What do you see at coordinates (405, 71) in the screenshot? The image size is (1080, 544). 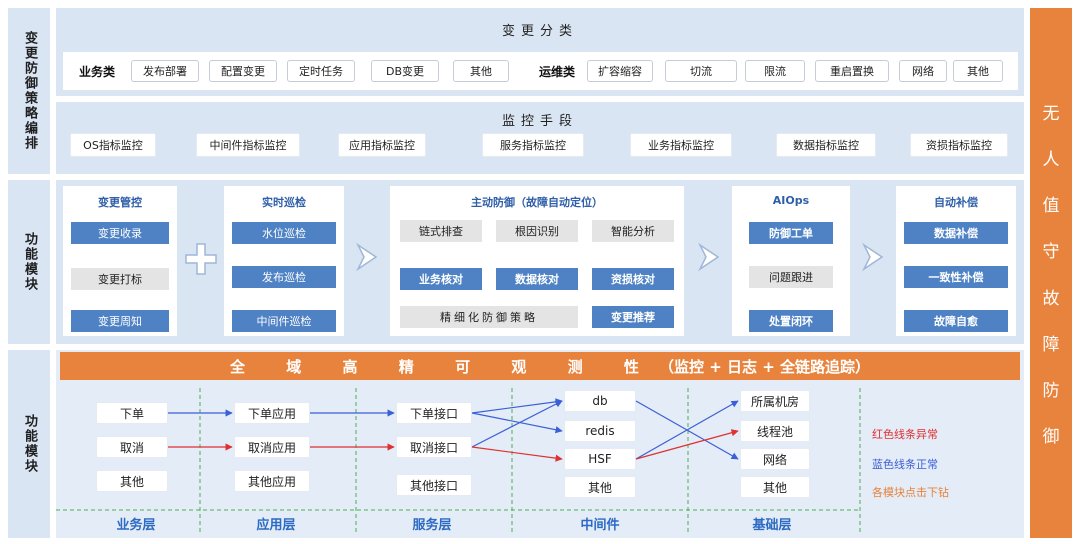 I see `tag-db: DB变更` at bounding box center [405, 71].